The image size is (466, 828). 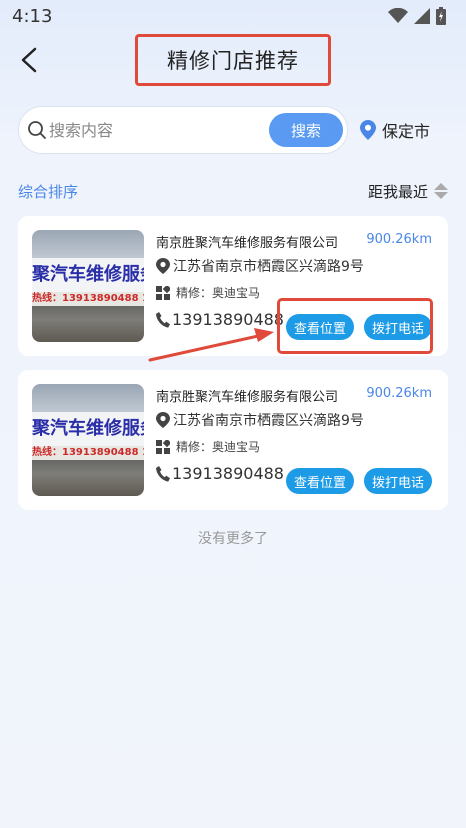 What do you see at coordinates (398, 15) in the screenshot?
I see `wifi-icon` at bounding box center [398, 15].